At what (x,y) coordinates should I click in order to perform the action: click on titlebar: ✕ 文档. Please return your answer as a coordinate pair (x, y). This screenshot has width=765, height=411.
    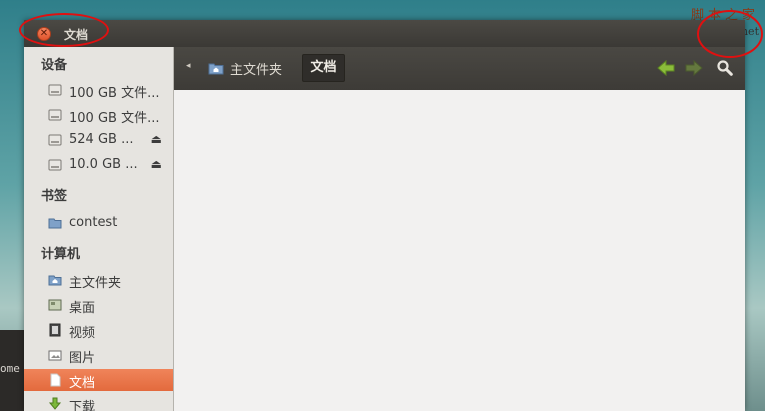
    Looking at the image, I should click on (384, 33).